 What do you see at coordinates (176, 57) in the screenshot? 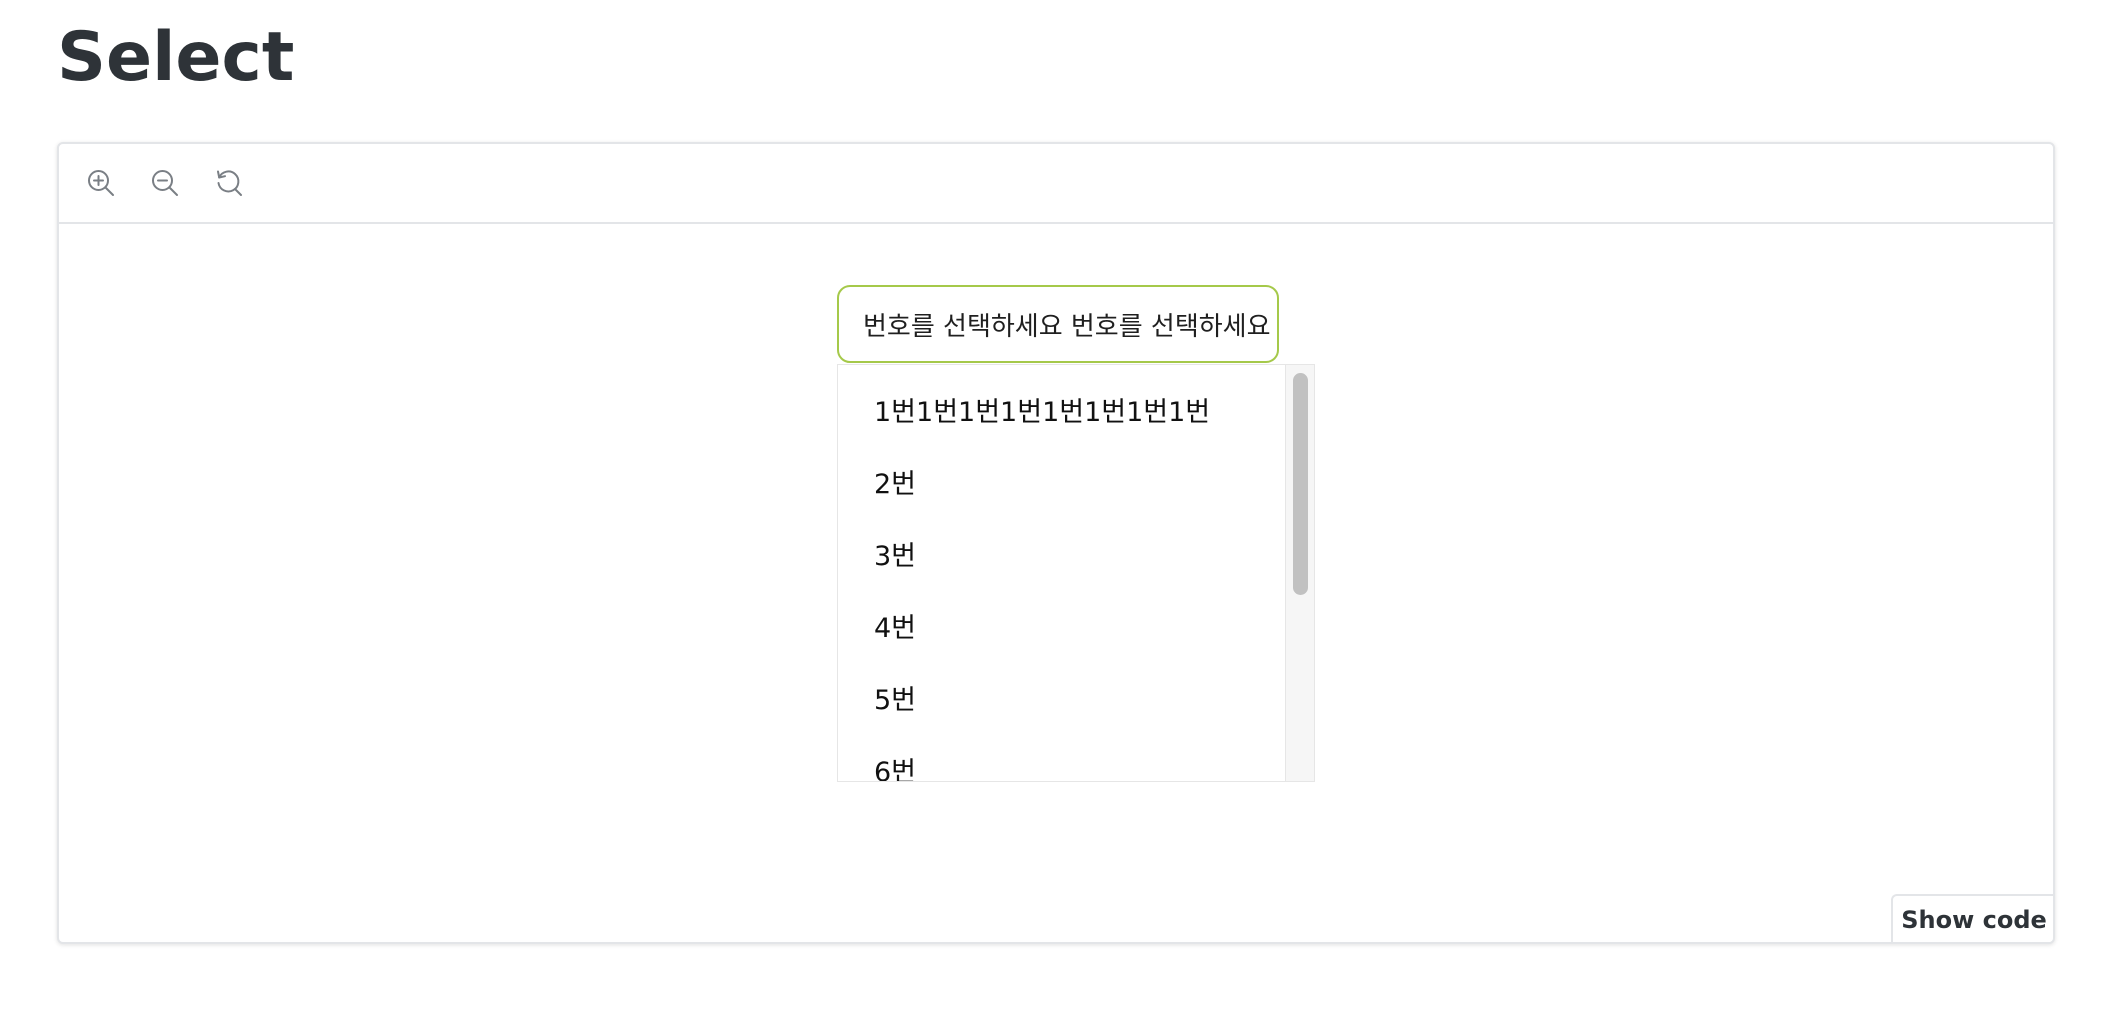
I see `page-title: Select` at bounding box center [176, 57].